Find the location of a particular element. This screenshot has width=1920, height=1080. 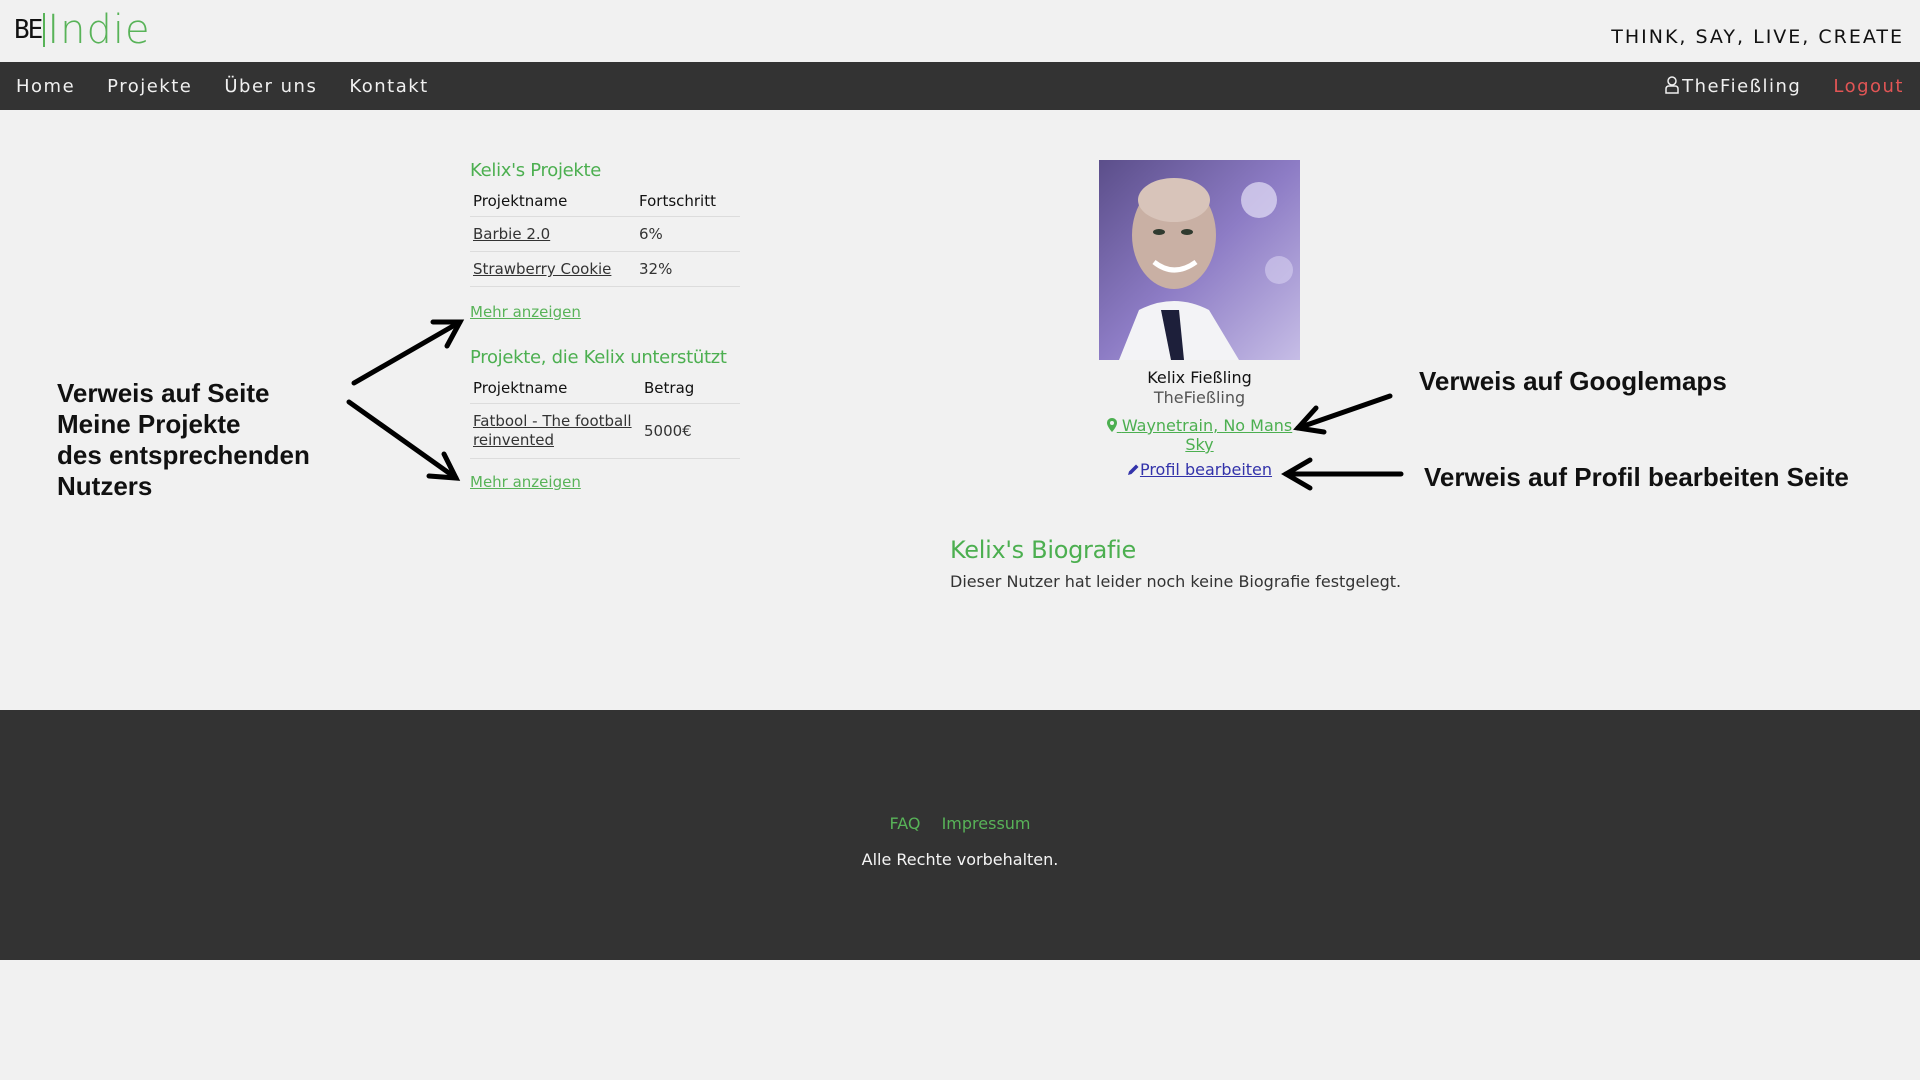

top-header: BE Indie THINK, SAY, LIVE, CREATE is located at coordinates (960, 31).